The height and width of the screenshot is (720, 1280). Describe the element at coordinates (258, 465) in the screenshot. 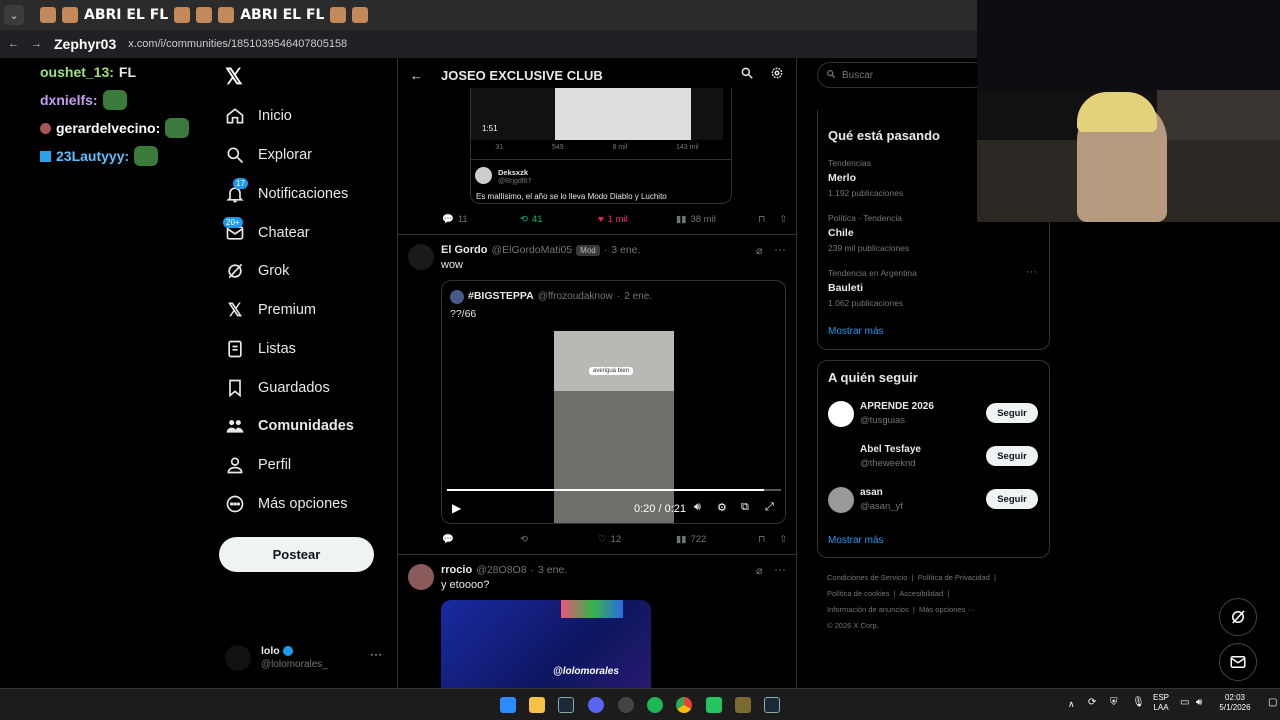

I see `sidebar-item-perfil: Perfil` at that location.